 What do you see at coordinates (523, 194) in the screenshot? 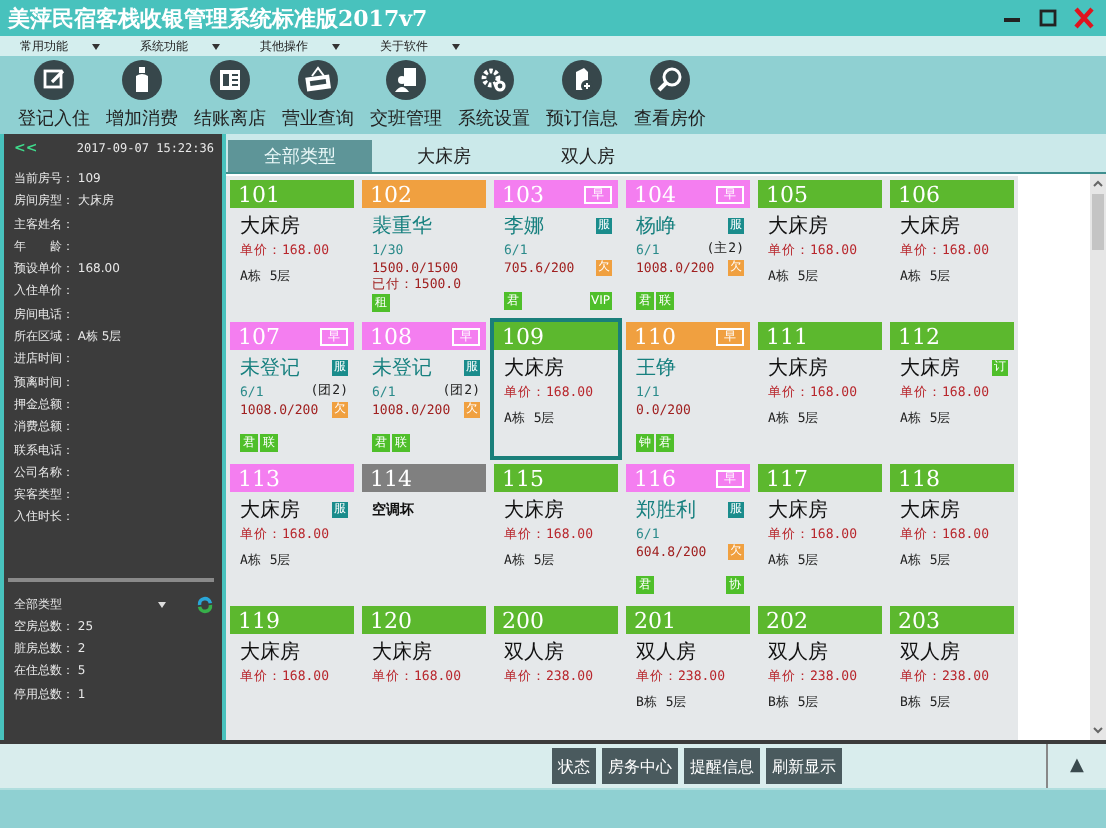
I see `room-number: 103` at bounding box center [523, 194].